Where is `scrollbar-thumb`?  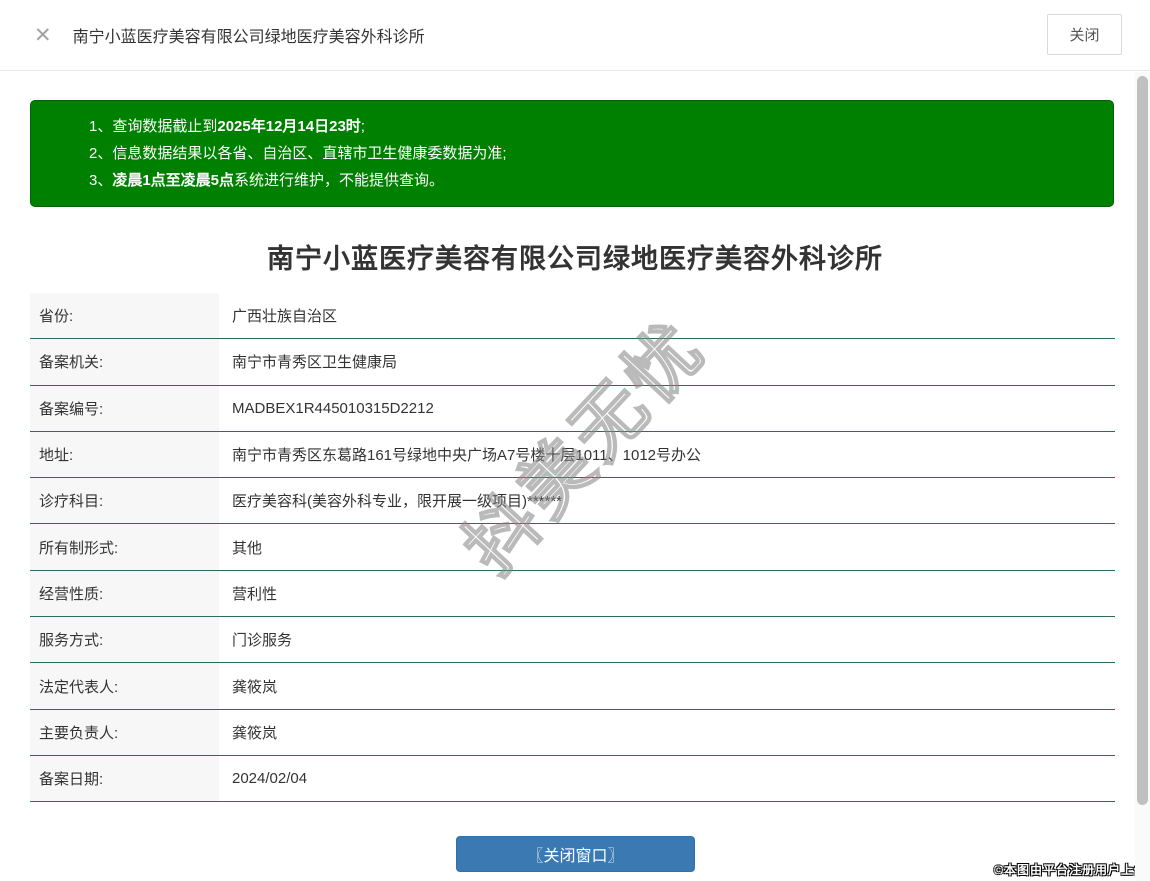 scrollbar-thumb is located at coordinates (1142, 440).